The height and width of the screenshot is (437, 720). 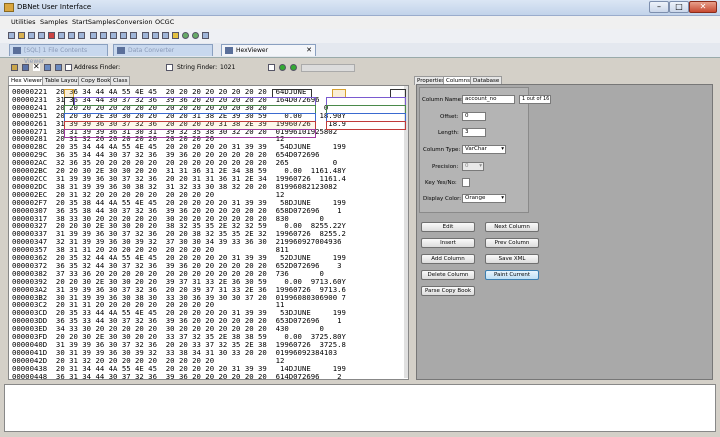 What do you see at coordinates (151, 50) in the screenshot?
I see `tab-label: Data Converter` at bounding box center [151, 50].